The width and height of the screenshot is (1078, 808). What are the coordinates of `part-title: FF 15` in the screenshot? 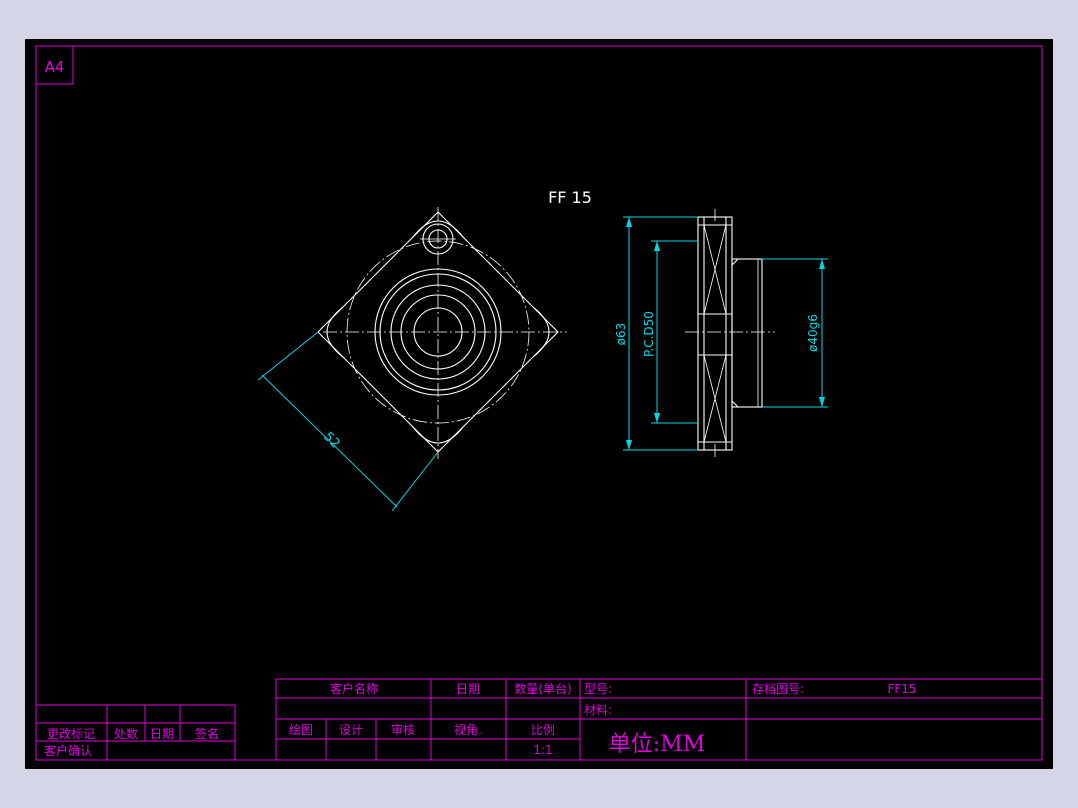 It's located at (570, 197).